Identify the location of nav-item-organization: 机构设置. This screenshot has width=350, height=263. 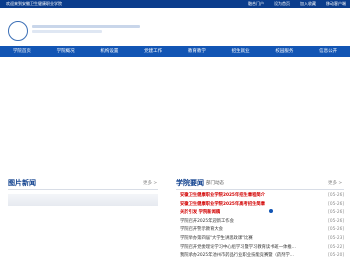
(110, 51).